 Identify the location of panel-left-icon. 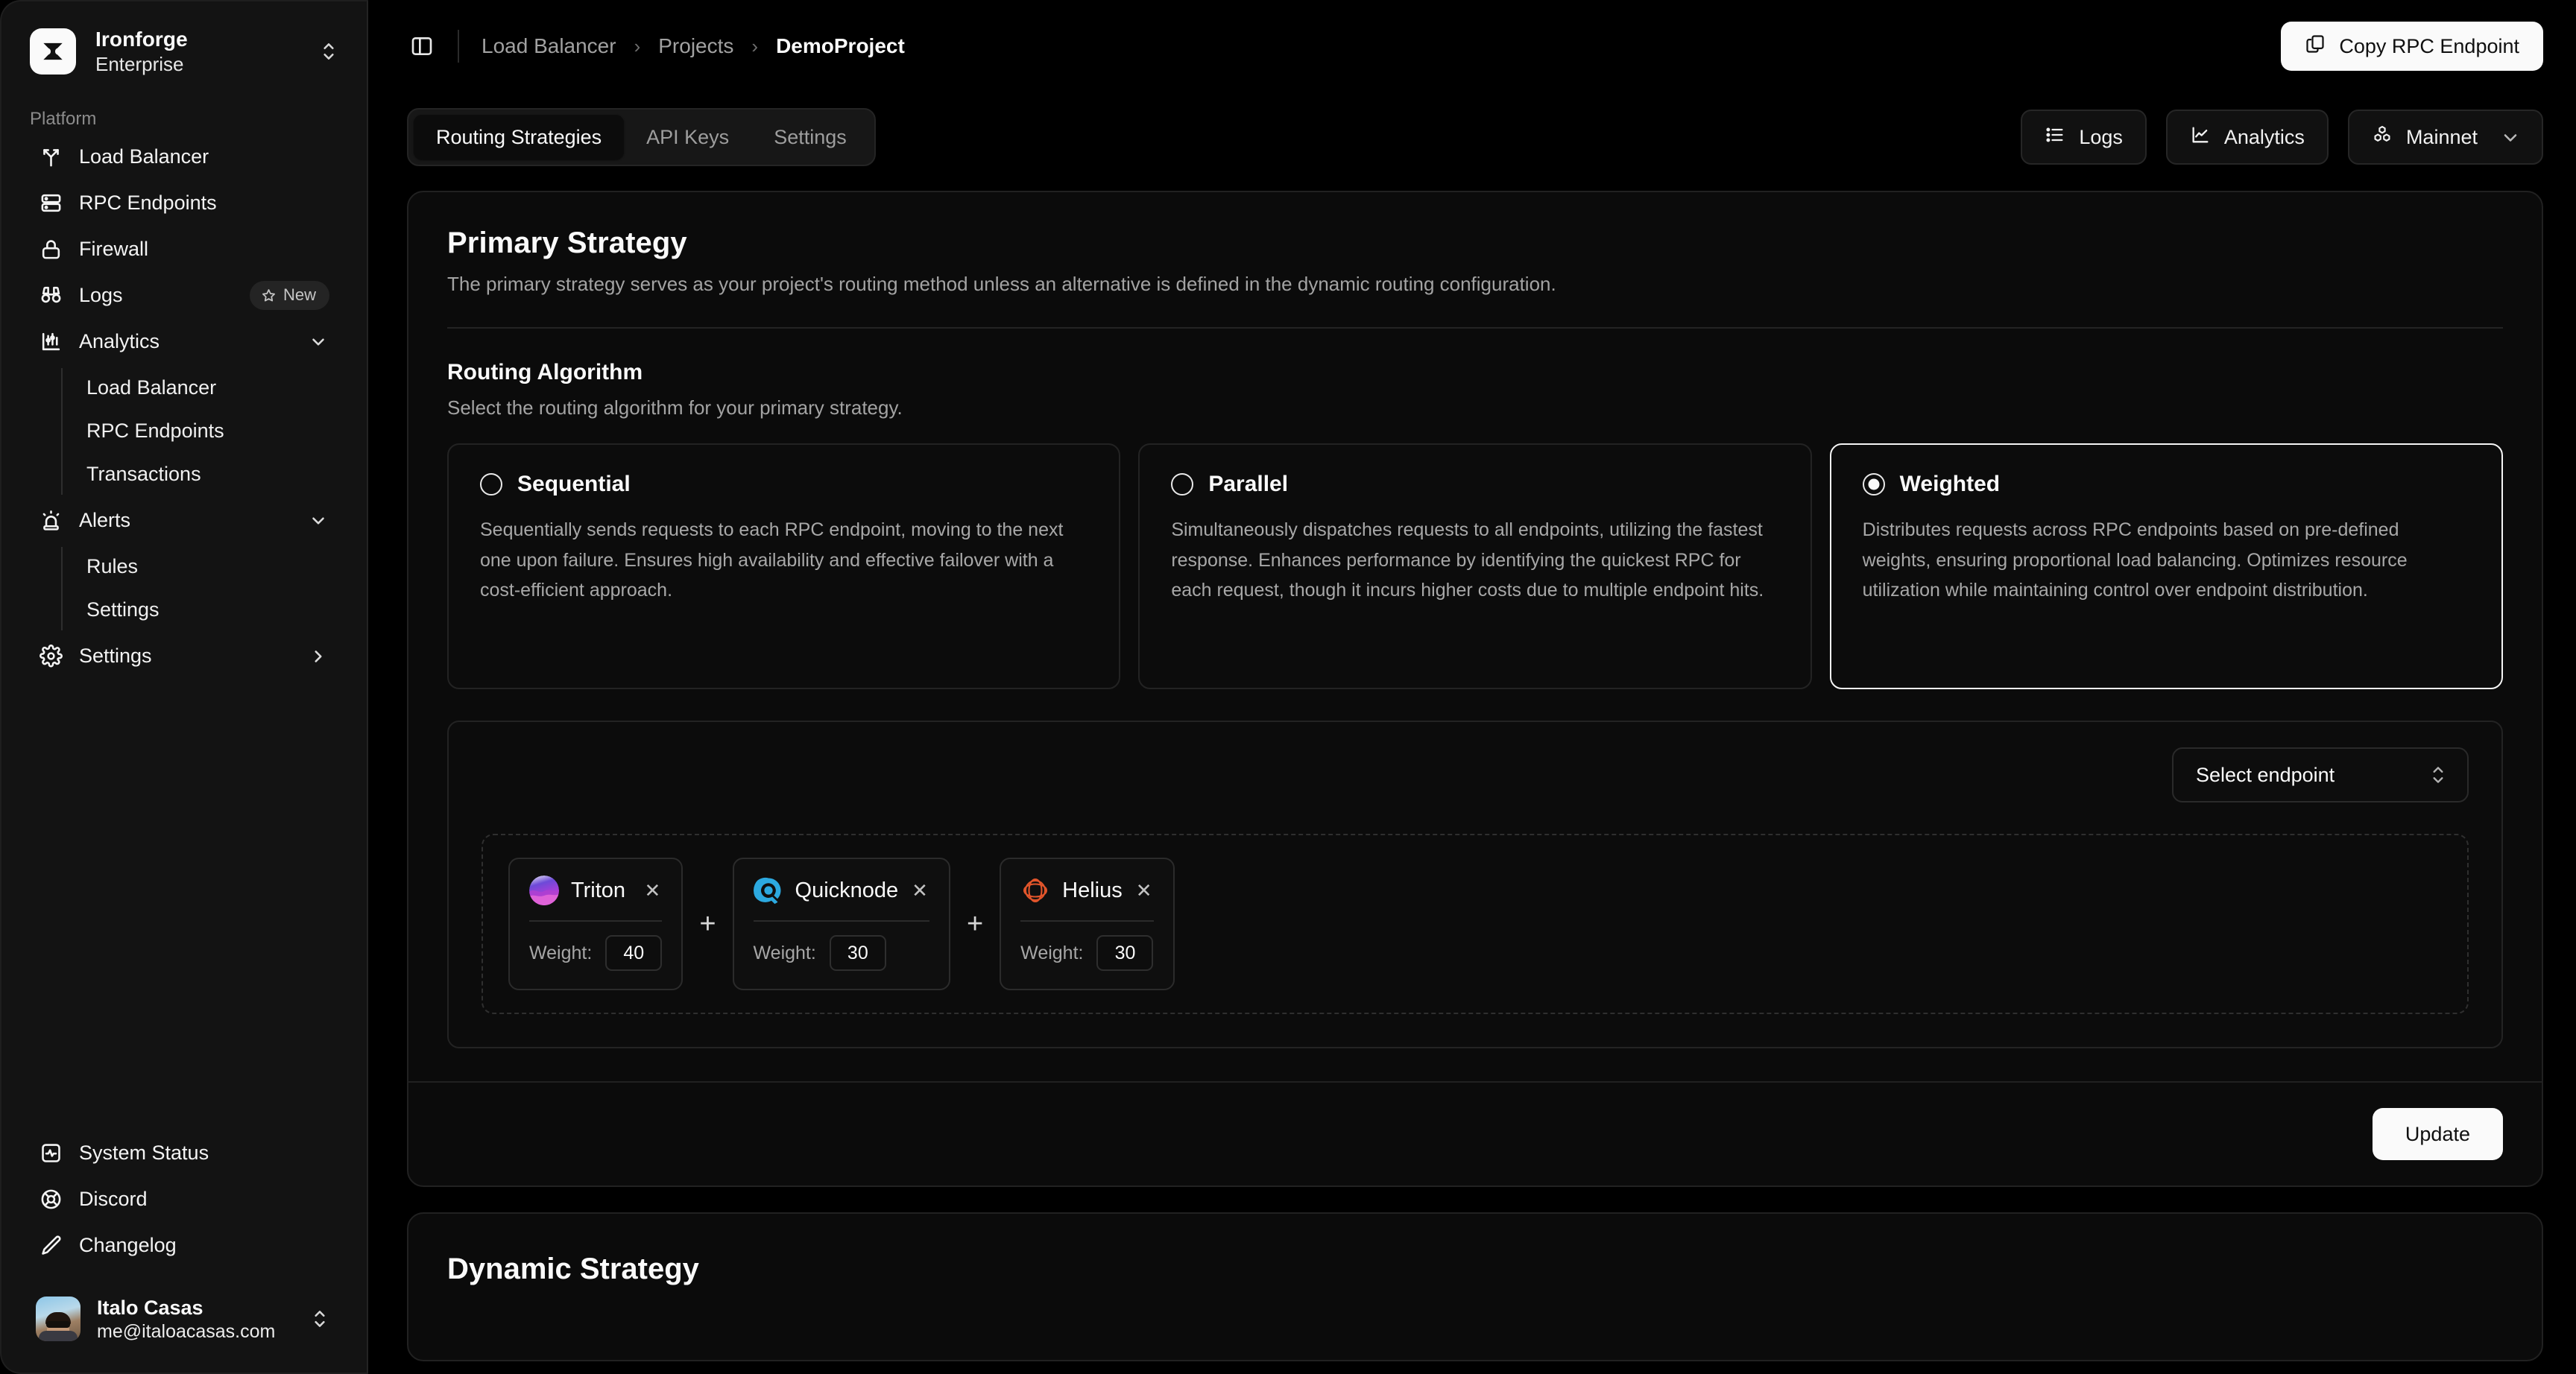
(422, 46).